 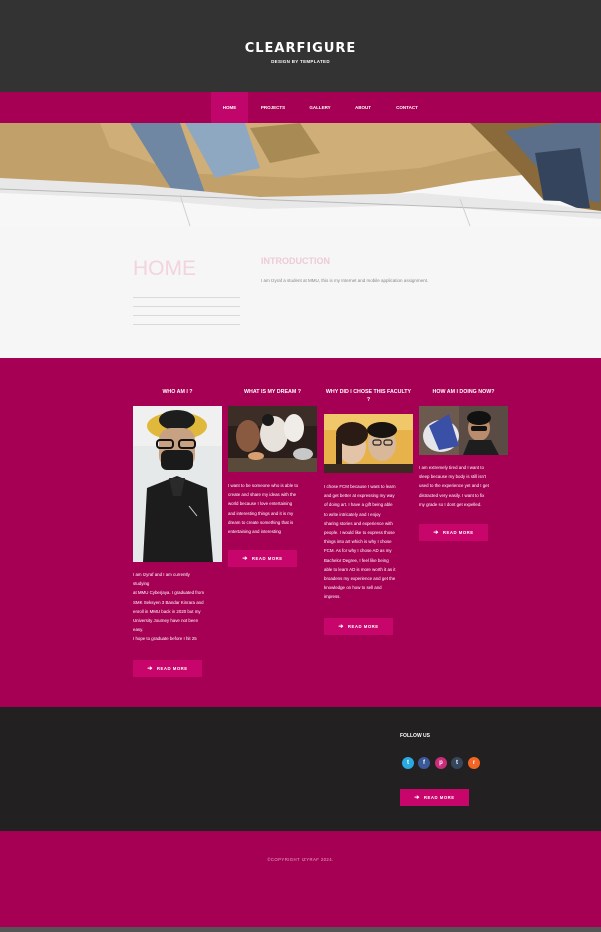 What do you see at coordinates (463, 430) in the screenshot?
I see `current-photo` at bounding box center [463, 430].